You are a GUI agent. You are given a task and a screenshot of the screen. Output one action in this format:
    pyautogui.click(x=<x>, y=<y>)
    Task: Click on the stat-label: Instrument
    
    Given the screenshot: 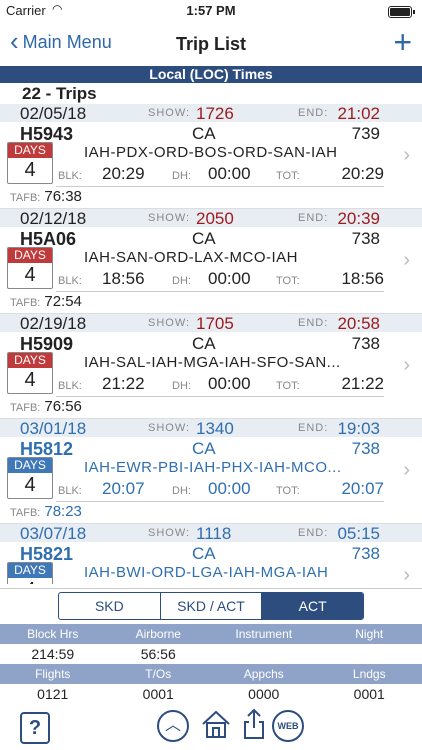 What is the action you would take?
    pyautogui.click(x=264, y=634)
    